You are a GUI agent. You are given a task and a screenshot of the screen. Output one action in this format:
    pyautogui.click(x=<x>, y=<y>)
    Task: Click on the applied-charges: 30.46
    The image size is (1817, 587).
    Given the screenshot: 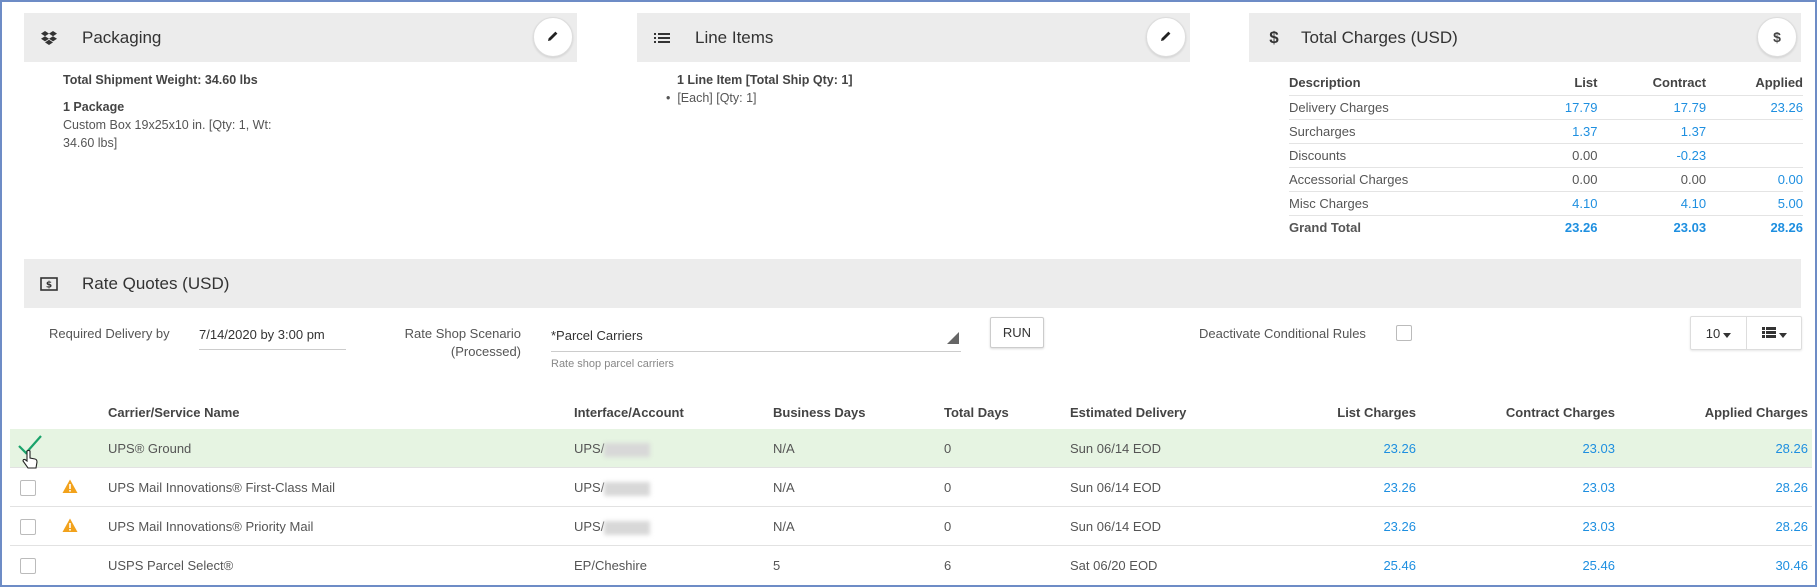 What is the action you would take?
    pyautogui.click(x=1715, y=565)
    